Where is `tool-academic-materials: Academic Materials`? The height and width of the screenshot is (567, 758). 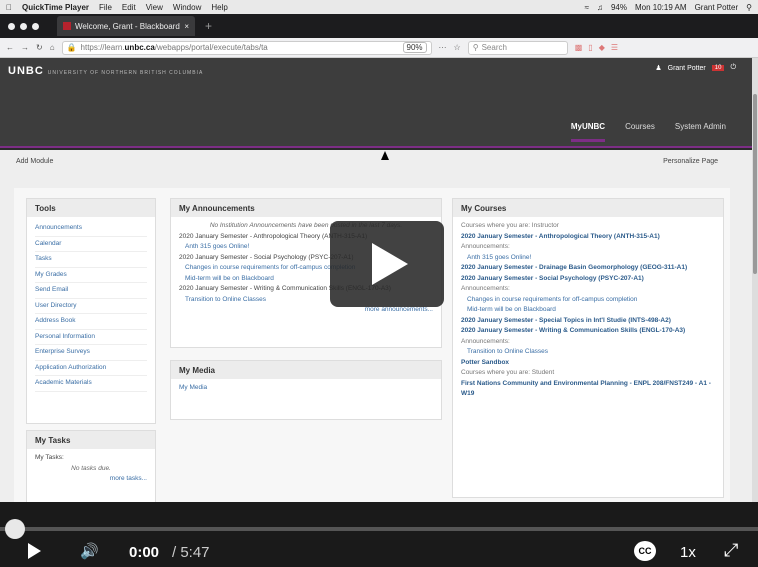 tool-academic-materials: Academic Materials is located at coordinates (91, 384).